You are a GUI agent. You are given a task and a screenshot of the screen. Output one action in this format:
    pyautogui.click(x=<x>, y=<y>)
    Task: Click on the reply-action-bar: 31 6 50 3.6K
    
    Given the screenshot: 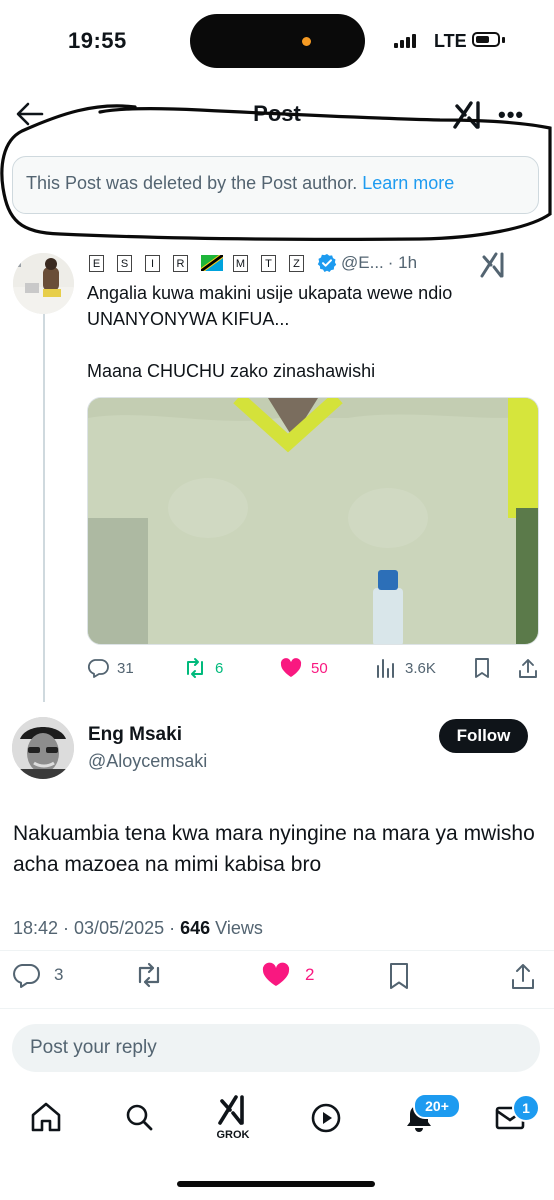 What is the action you would take?
    pyautogui.click(x=314, y=670)
    